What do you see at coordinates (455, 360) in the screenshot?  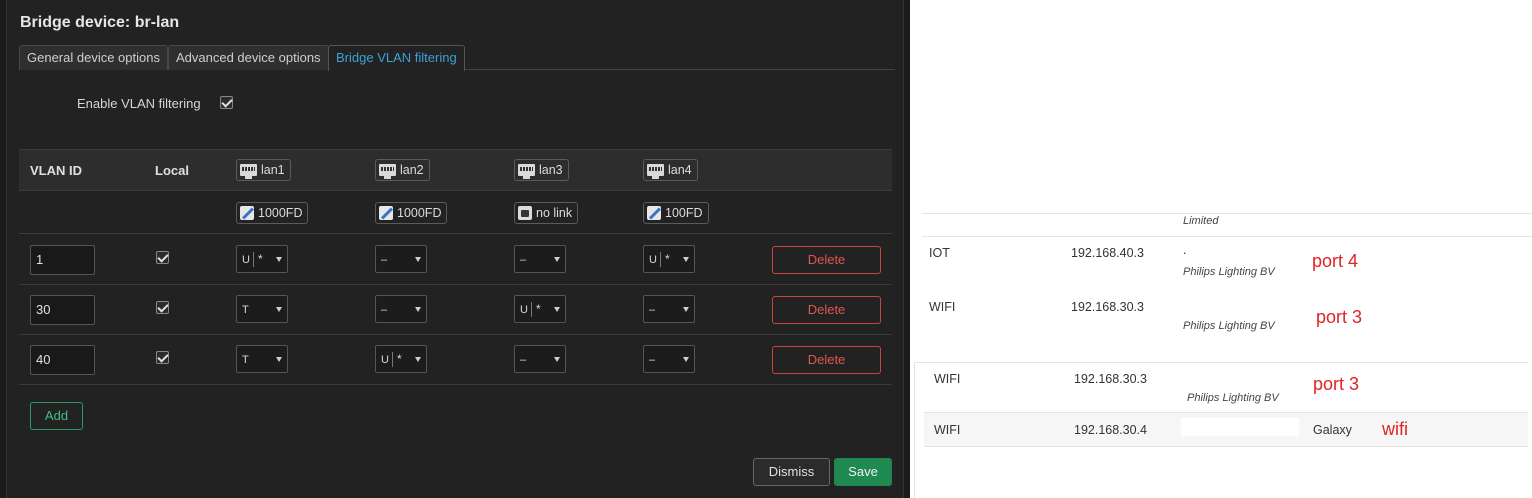 I see `vlan-row: 40 T U * – – Delete` at bounding box center [455, 360].